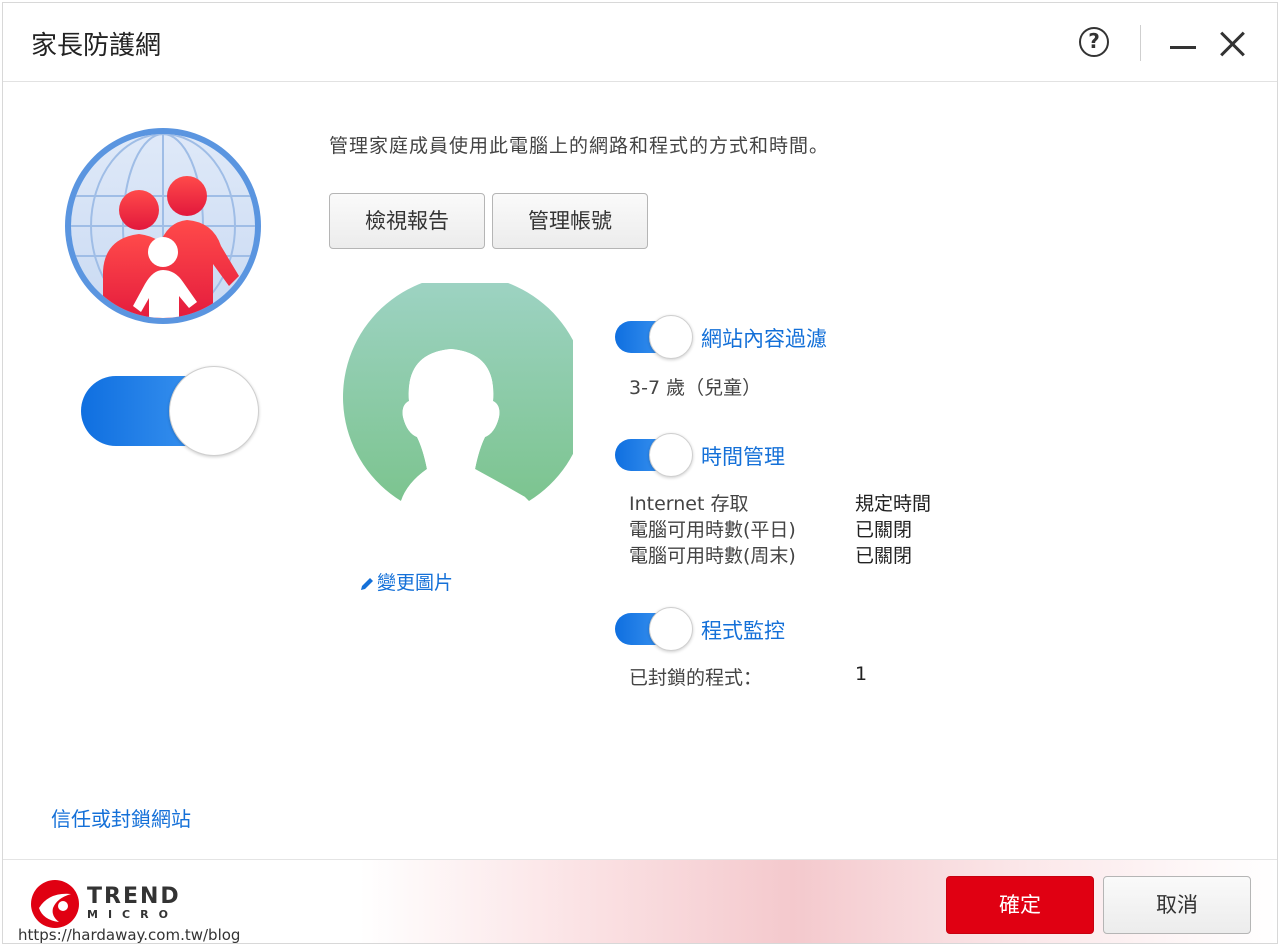 The width and height of the screenshot is (1280, 946). What do you see at coordinates (129, 935) in the screenshot?
I see `watermark-text: https://hardaway.com.tw/blog` at bounding box center [129, 935].